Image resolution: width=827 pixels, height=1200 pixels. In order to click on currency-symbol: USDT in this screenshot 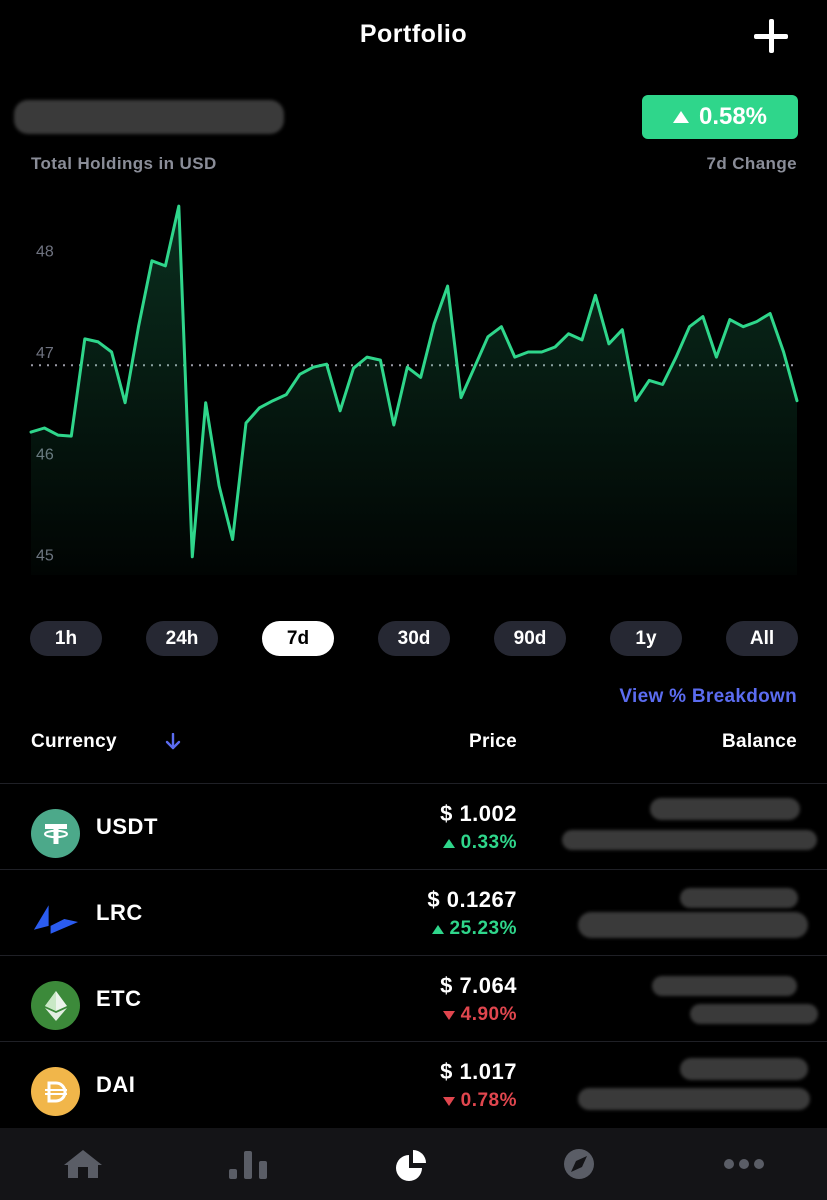, I will do `click(127, 826)`.